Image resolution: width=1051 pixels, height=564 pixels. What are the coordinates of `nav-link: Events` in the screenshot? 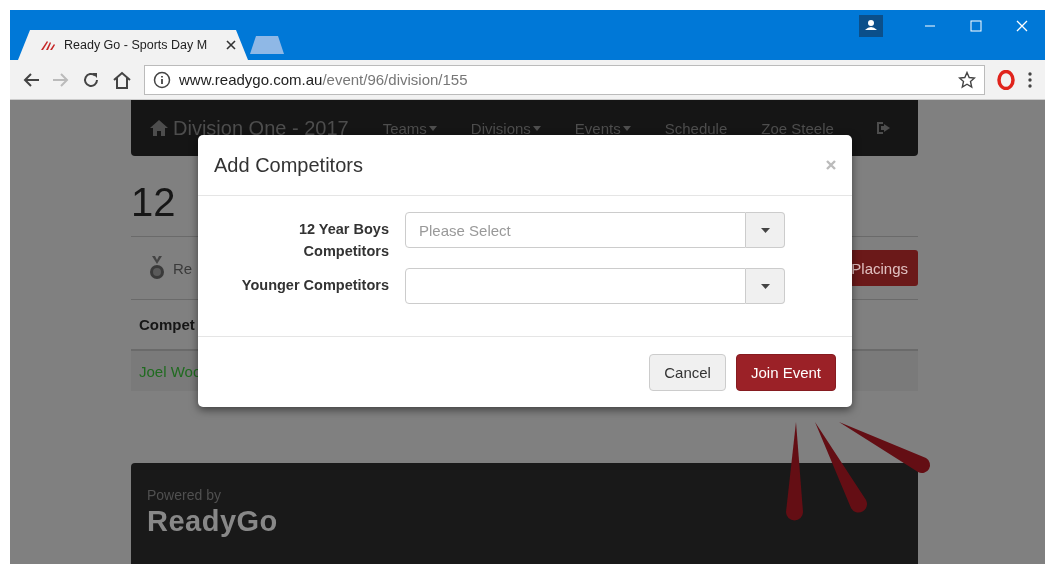 It's located at (597, 128).